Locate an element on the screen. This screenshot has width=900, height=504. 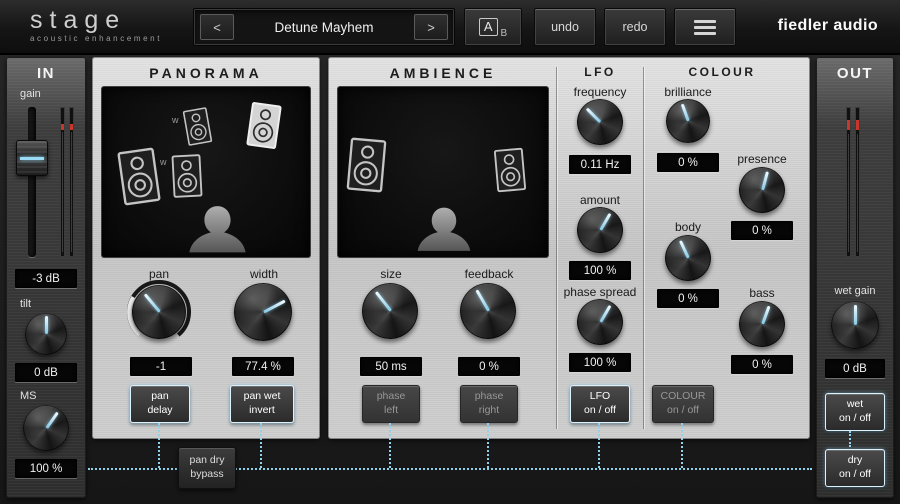
colour-onoff-button: COLOUR on / off is located at coordinates (683, 404).